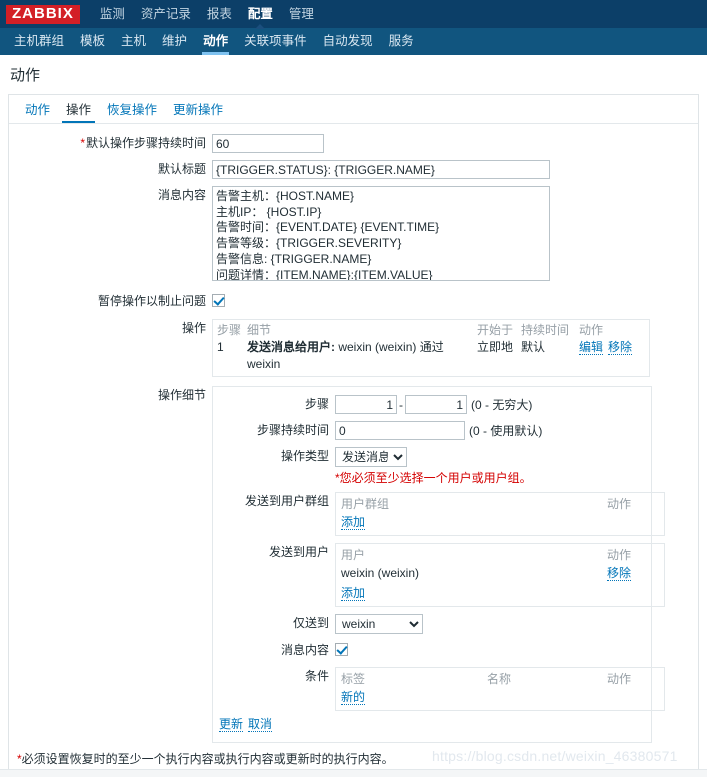  I want to click on conditions-new-link: 新的, so click(353, 697).